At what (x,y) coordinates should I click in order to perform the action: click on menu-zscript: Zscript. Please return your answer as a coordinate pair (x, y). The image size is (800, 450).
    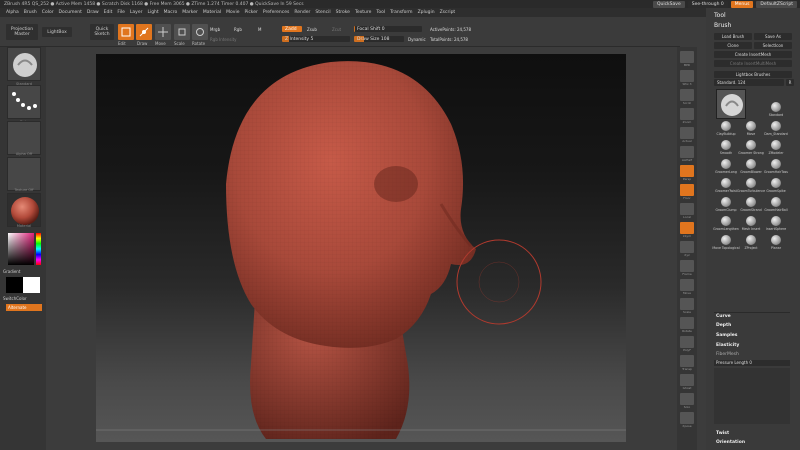
    Looking at the image, I should click on (448, 12).